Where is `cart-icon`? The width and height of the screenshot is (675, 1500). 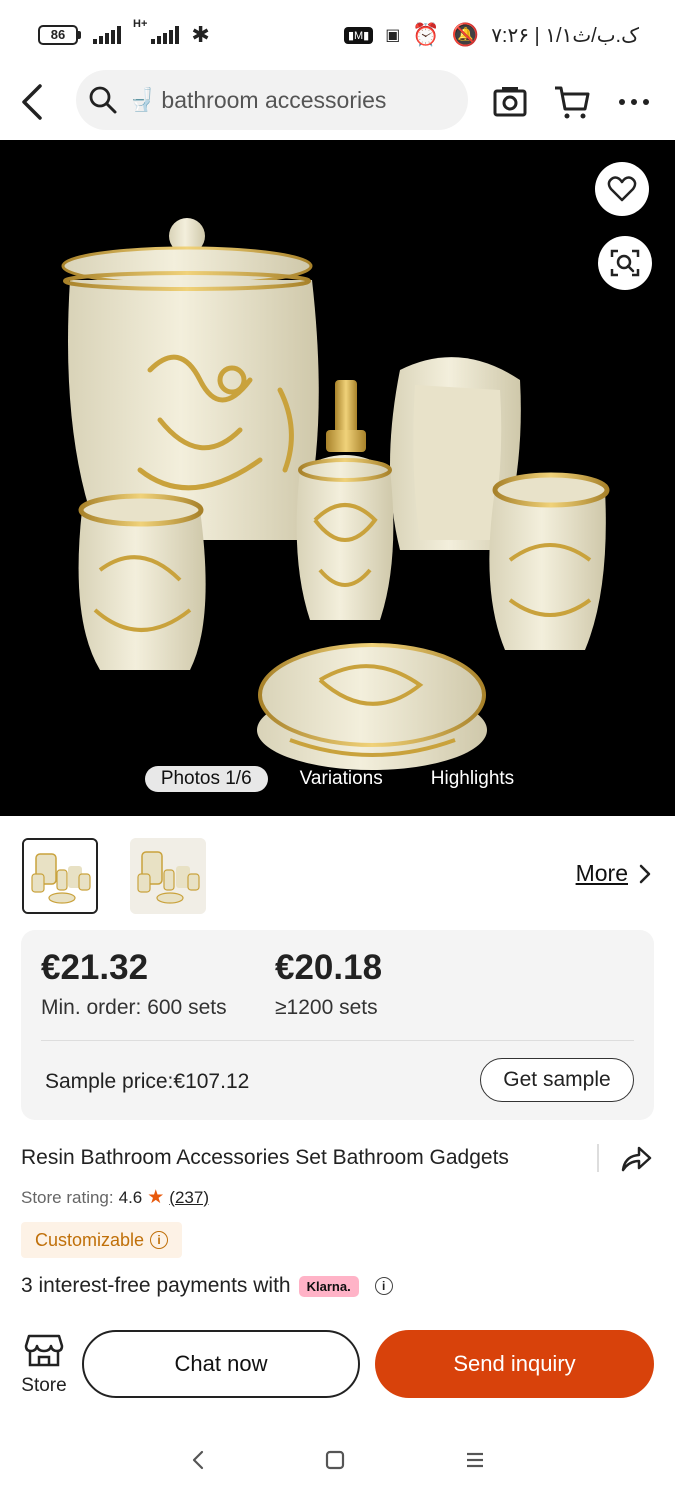 cart-icon is located at coordinates (572, 102).